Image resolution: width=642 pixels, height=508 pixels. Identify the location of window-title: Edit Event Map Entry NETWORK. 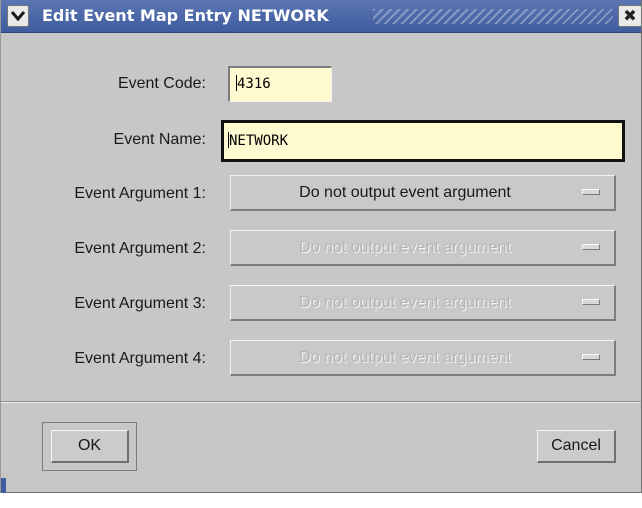
(185, 15).